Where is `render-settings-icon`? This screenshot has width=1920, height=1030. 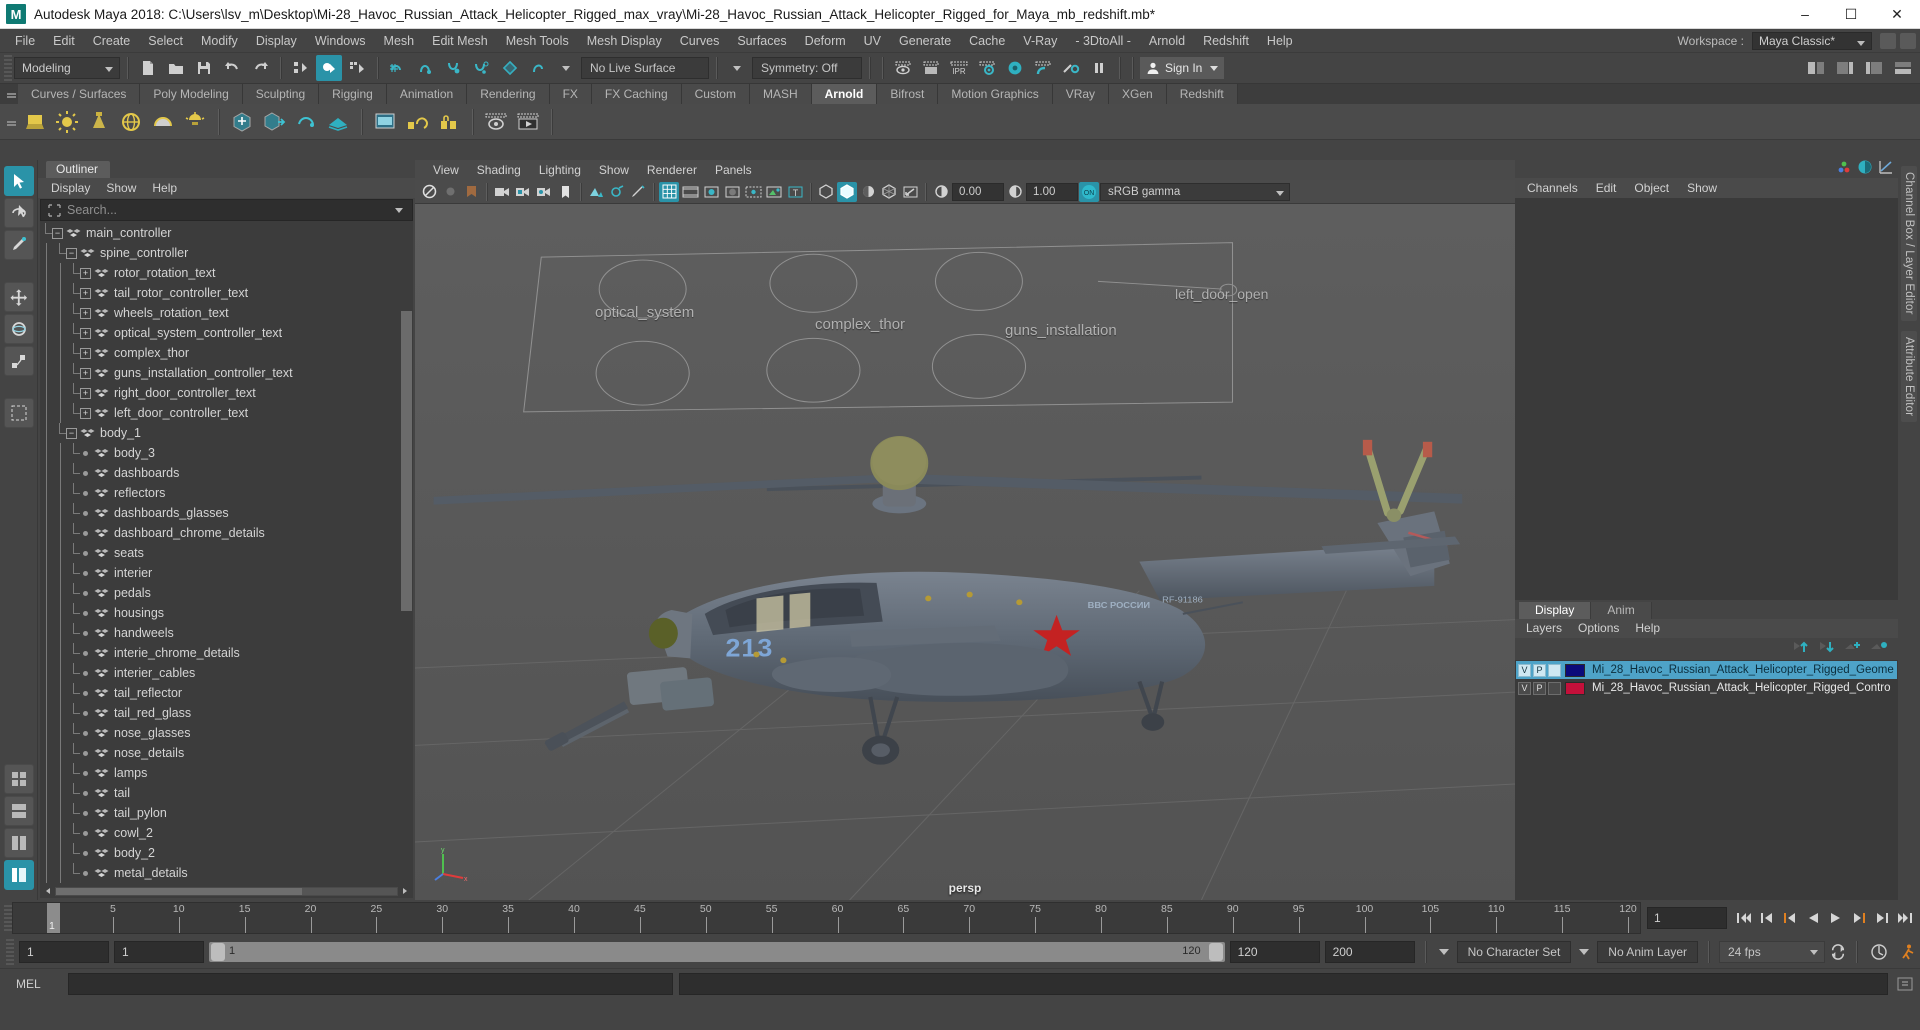
render-settings-icon is located at coordinates (987, 68).